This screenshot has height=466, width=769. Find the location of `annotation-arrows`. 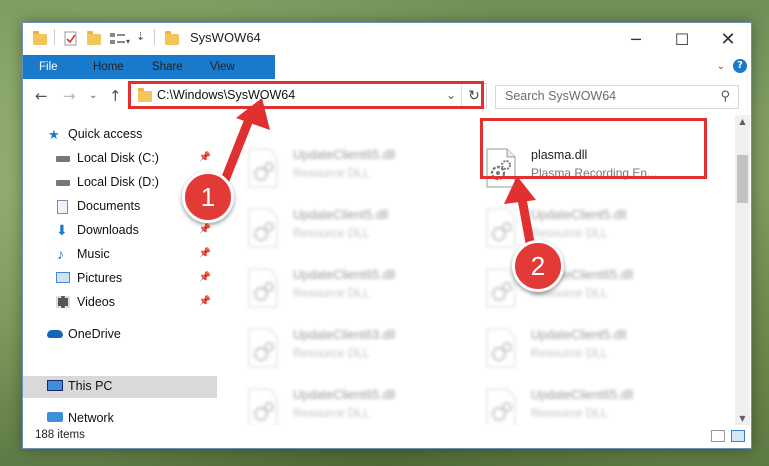

annotation-arrows is located at coordinates (378, 175).